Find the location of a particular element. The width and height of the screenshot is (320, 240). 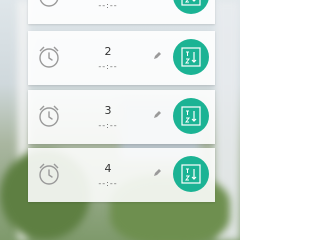

alarm-label: 4 is located at coordinates (108, 168).